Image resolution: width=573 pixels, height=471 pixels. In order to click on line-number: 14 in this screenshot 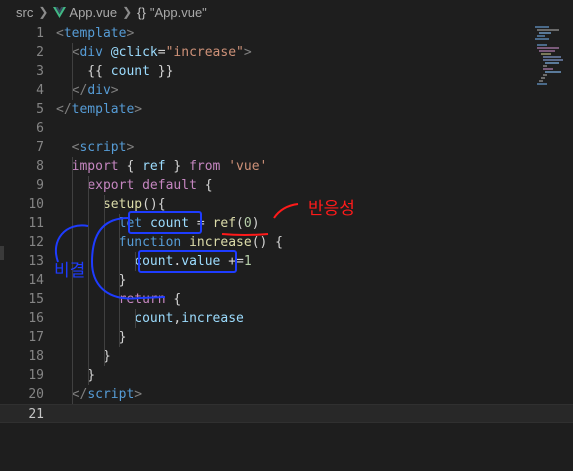, I will do `click(36, 280)`.